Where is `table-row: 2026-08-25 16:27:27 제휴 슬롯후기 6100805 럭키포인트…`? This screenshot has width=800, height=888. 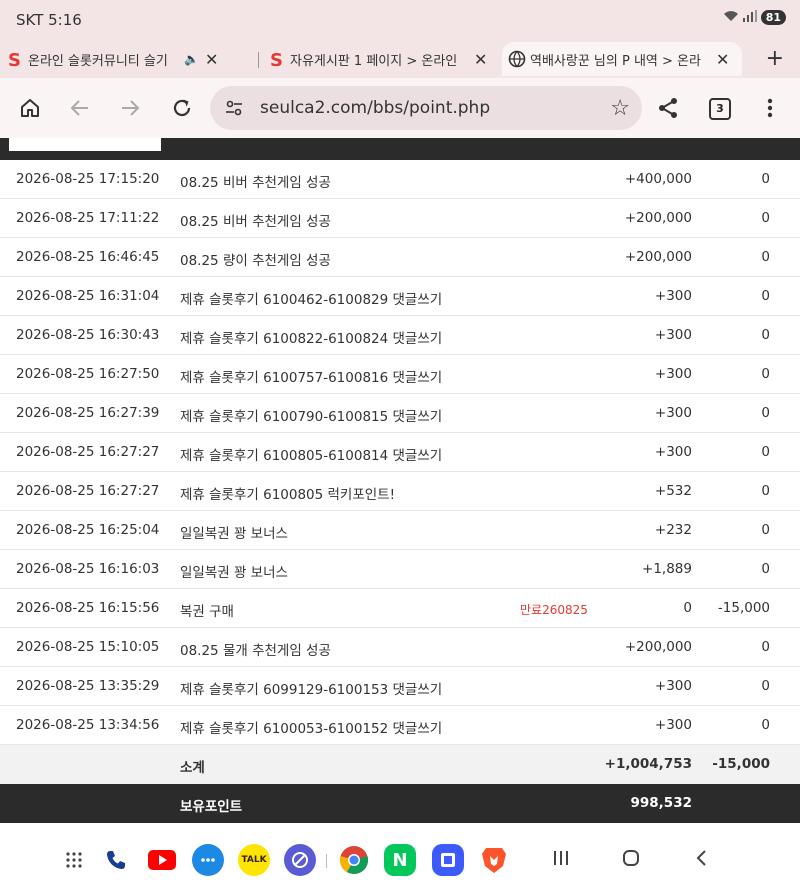 table-row: 2026-08-25 16:27:27 제휴 슬롯후기 6100805 럭키포인트… is located at coordinates (400, 491).